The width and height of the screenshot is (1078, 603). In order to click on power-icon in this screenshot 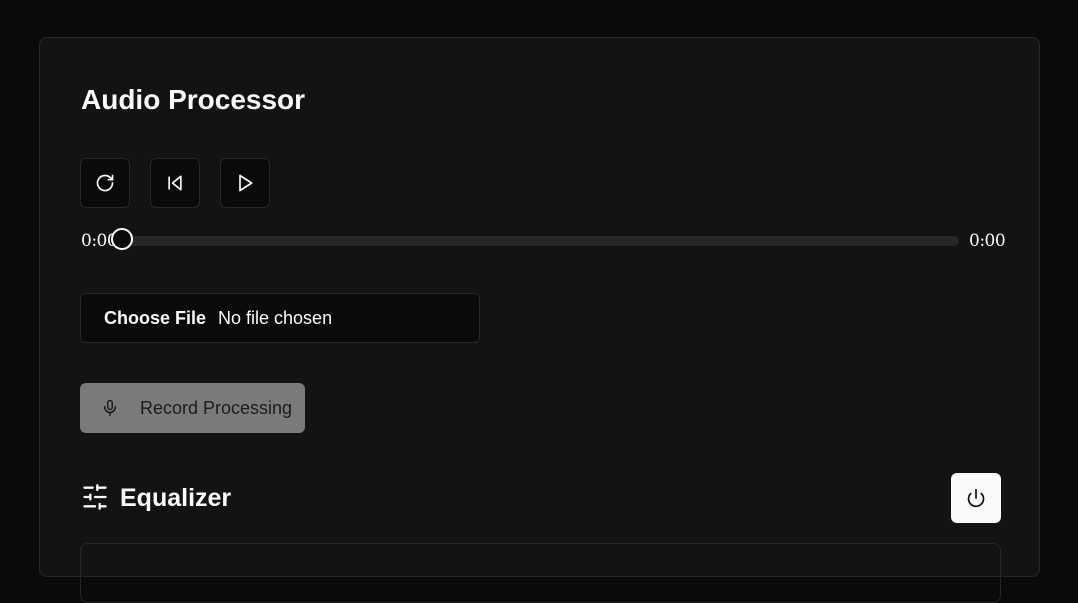, I will do `click(976, 498)`.